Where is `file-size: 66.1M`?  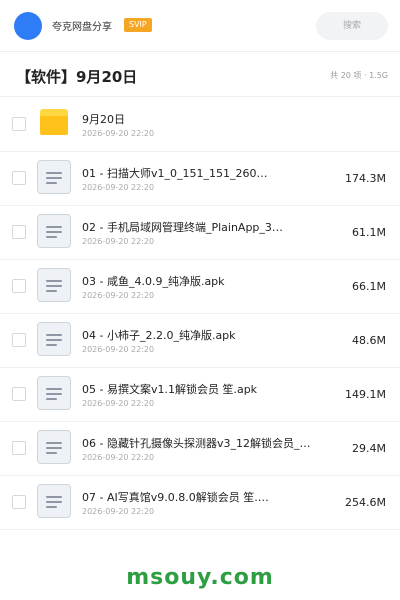 file-size: 66.1M is located at coordinates (369, 286).